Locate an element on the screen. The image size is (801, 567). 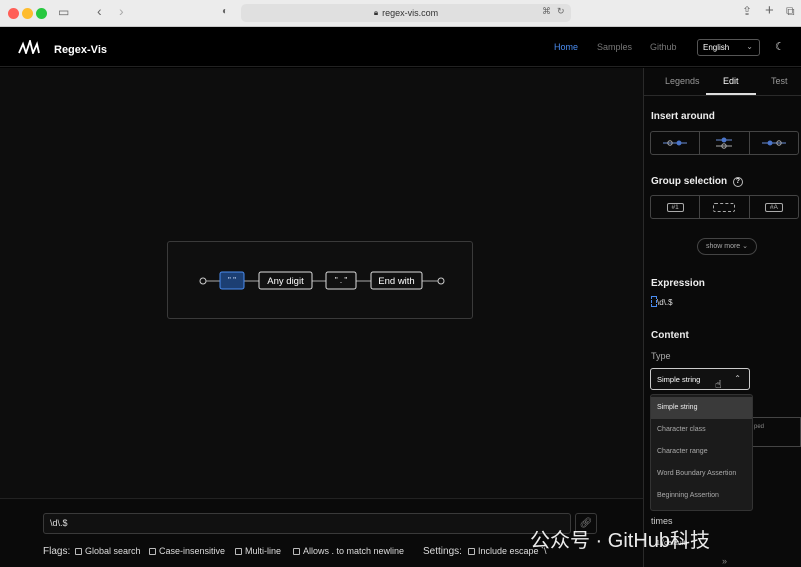
regex-input: \d\.$ is located at coordinates (307, 523).